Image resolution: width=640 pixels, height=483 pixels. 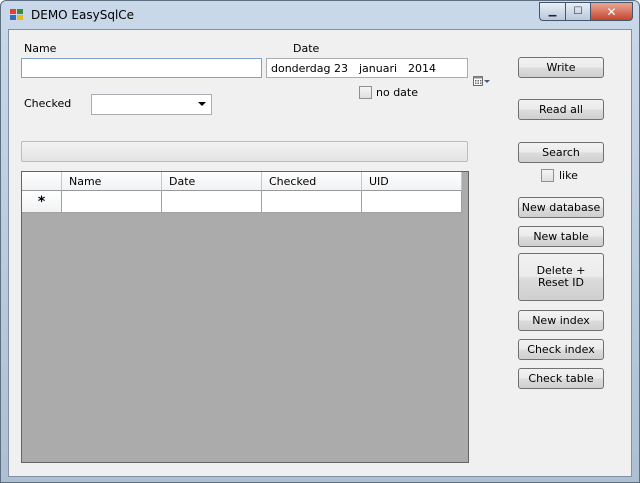 I want to click on new-row-cell-name, so click(x=112, y=202).